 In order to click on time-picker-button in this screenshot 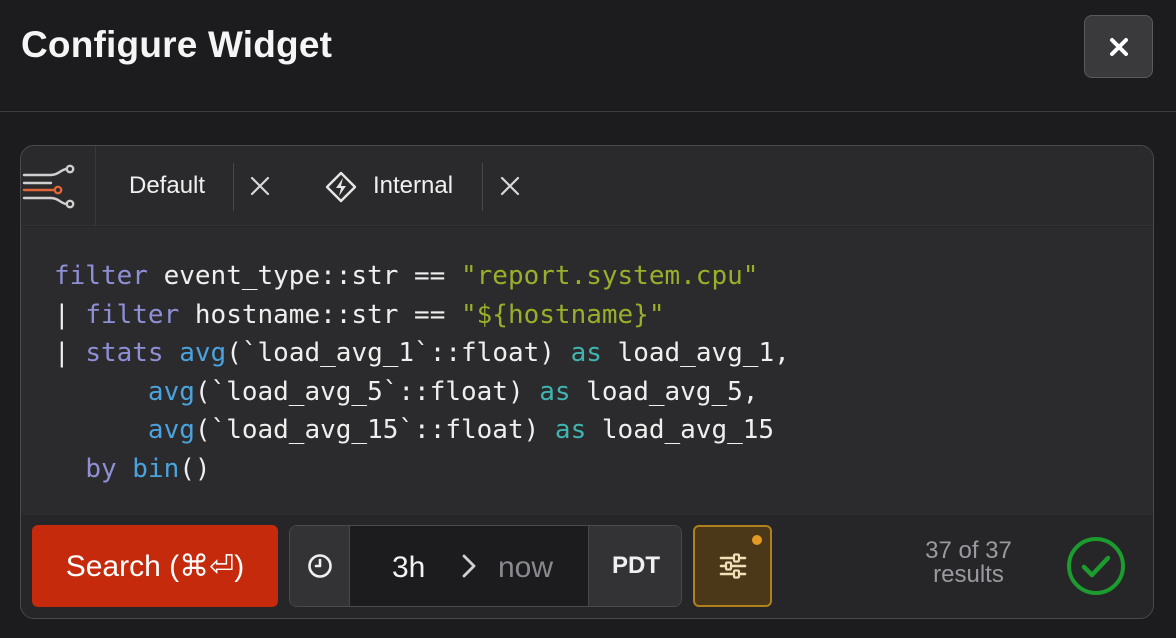, I will do `click(320, 566)`.